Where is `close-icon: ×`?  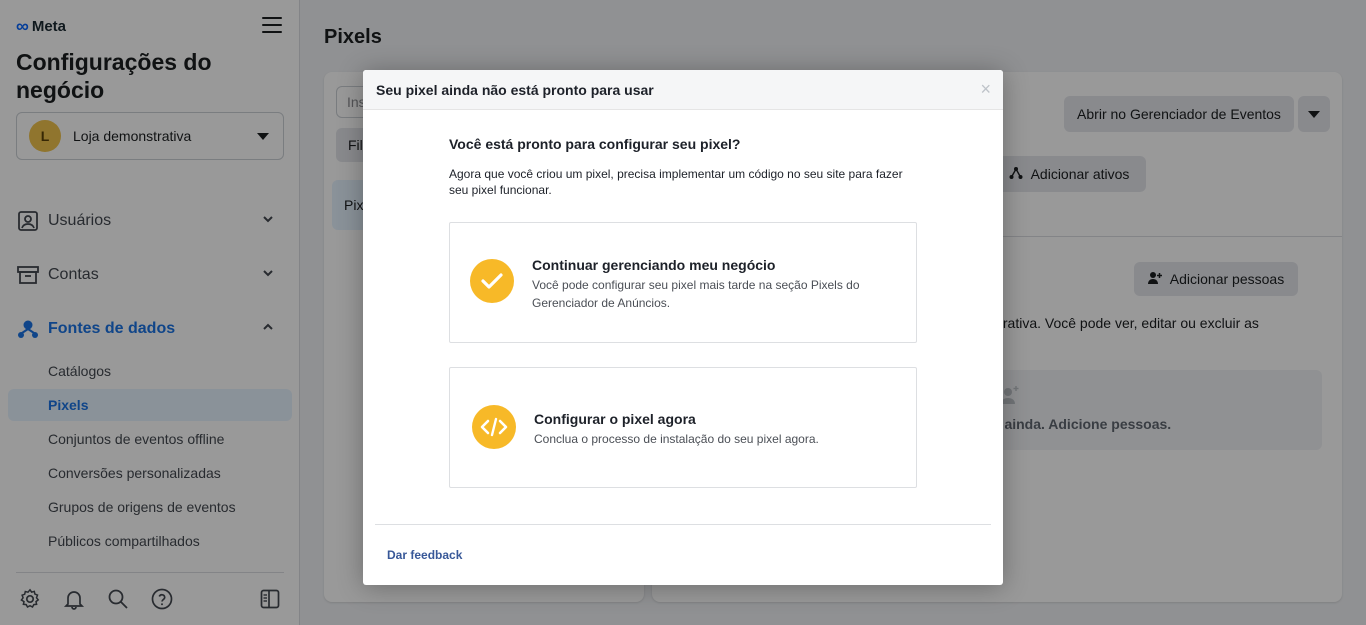
close-icon: × is located at coordinates (985, 89).